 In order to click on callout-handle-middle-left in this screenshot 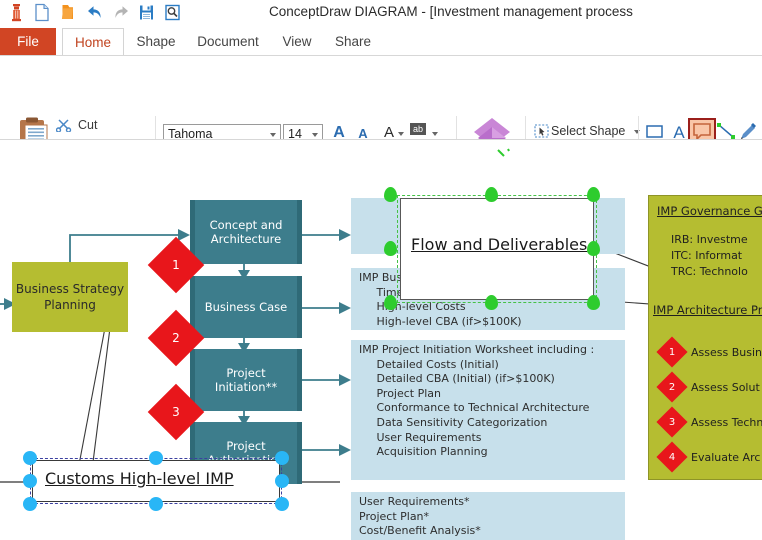, I will do `click(390, 248)`.